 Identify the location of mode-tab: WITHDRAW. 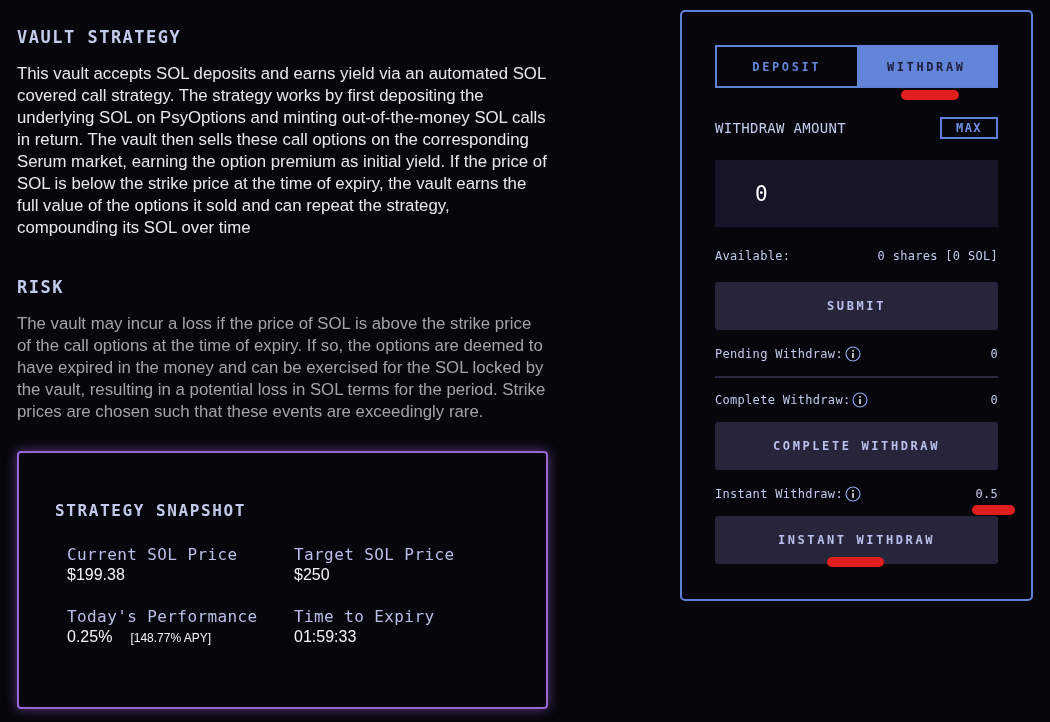
(926, 66).